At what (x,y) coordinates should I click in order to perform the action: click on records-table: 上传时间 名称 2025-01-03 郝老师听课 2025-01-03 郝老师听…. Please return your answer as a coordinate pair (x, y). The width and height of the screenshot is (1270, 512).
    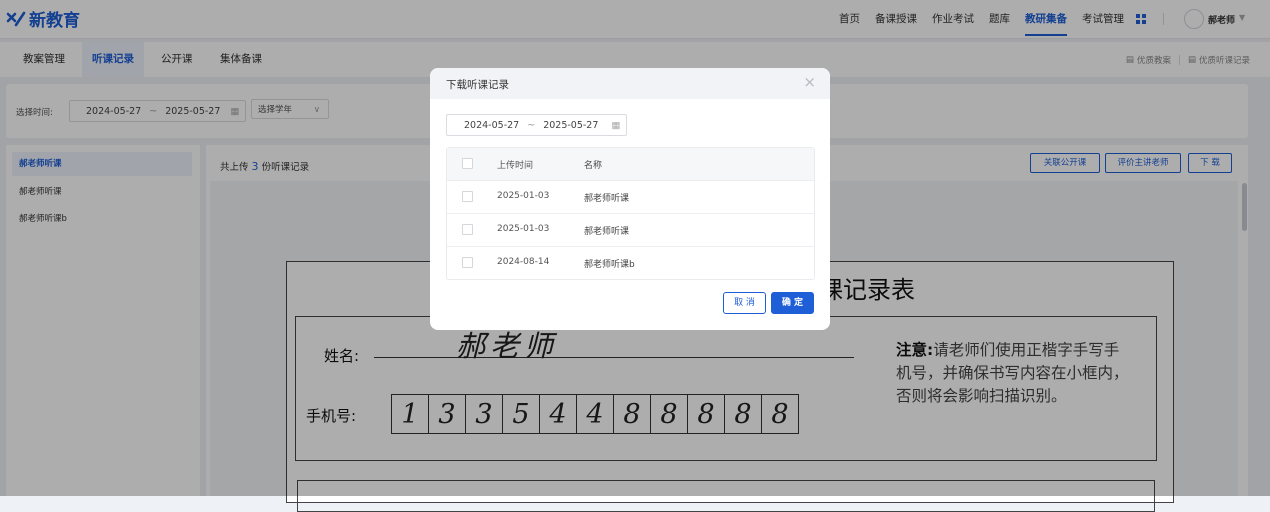
    Looking at the image, I should click on (630, 213).